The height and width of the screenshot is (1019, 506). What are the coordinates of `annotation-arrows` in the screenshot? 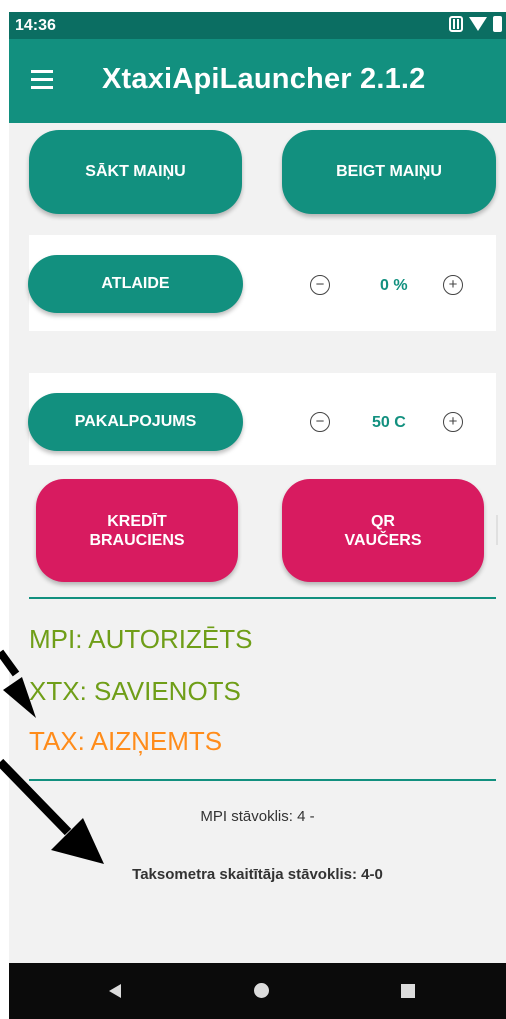 It's located at (52, 756).